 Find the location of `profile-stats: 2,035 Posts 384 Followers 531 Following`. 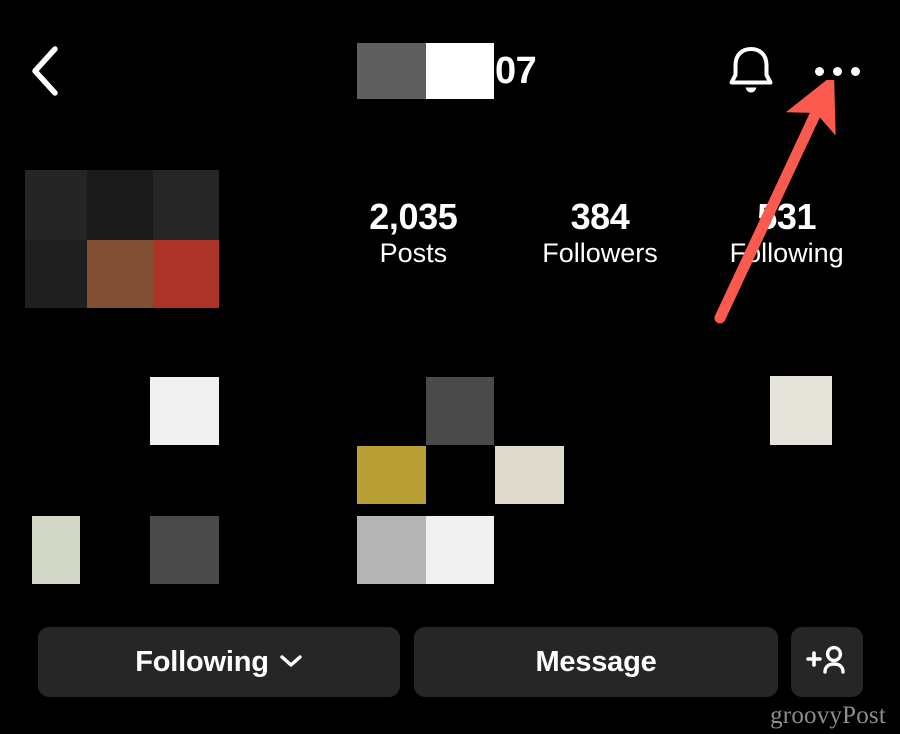

profile-stats: 2,035 Posts 384 Followers 531 Following is located at coordinates (600, 234).